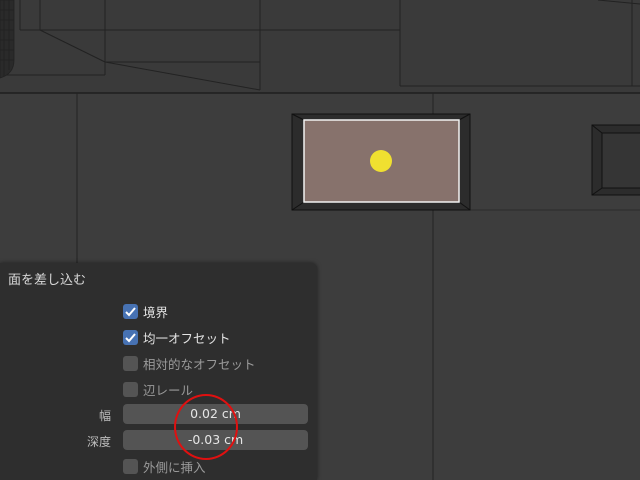 Image resolution: width=640 pixels, height=480 pixels. What do you see at coordinates (130, 363) in the screenshot?
I see `relative-offset-checkbox` at bounding box center [130, 363].